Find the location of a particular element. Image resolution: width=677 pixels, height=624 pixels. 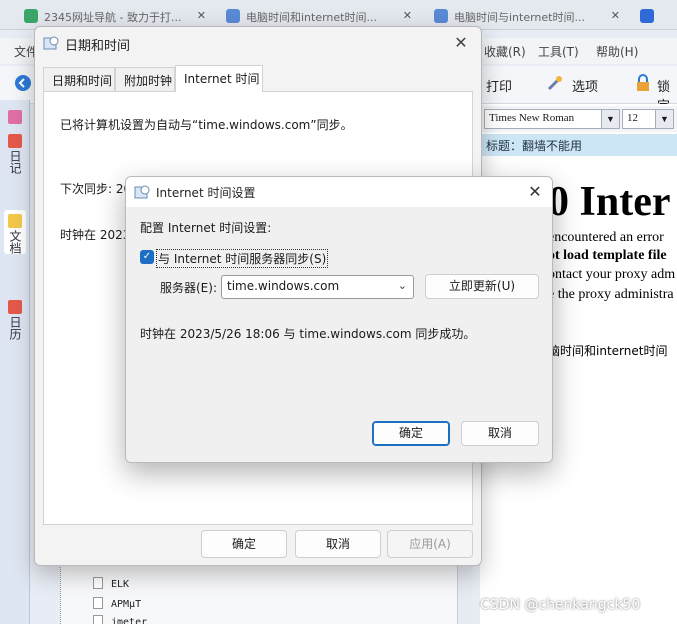

dialog-header: Internet 时间设置 ✕ is located at coordinates (339, 192).